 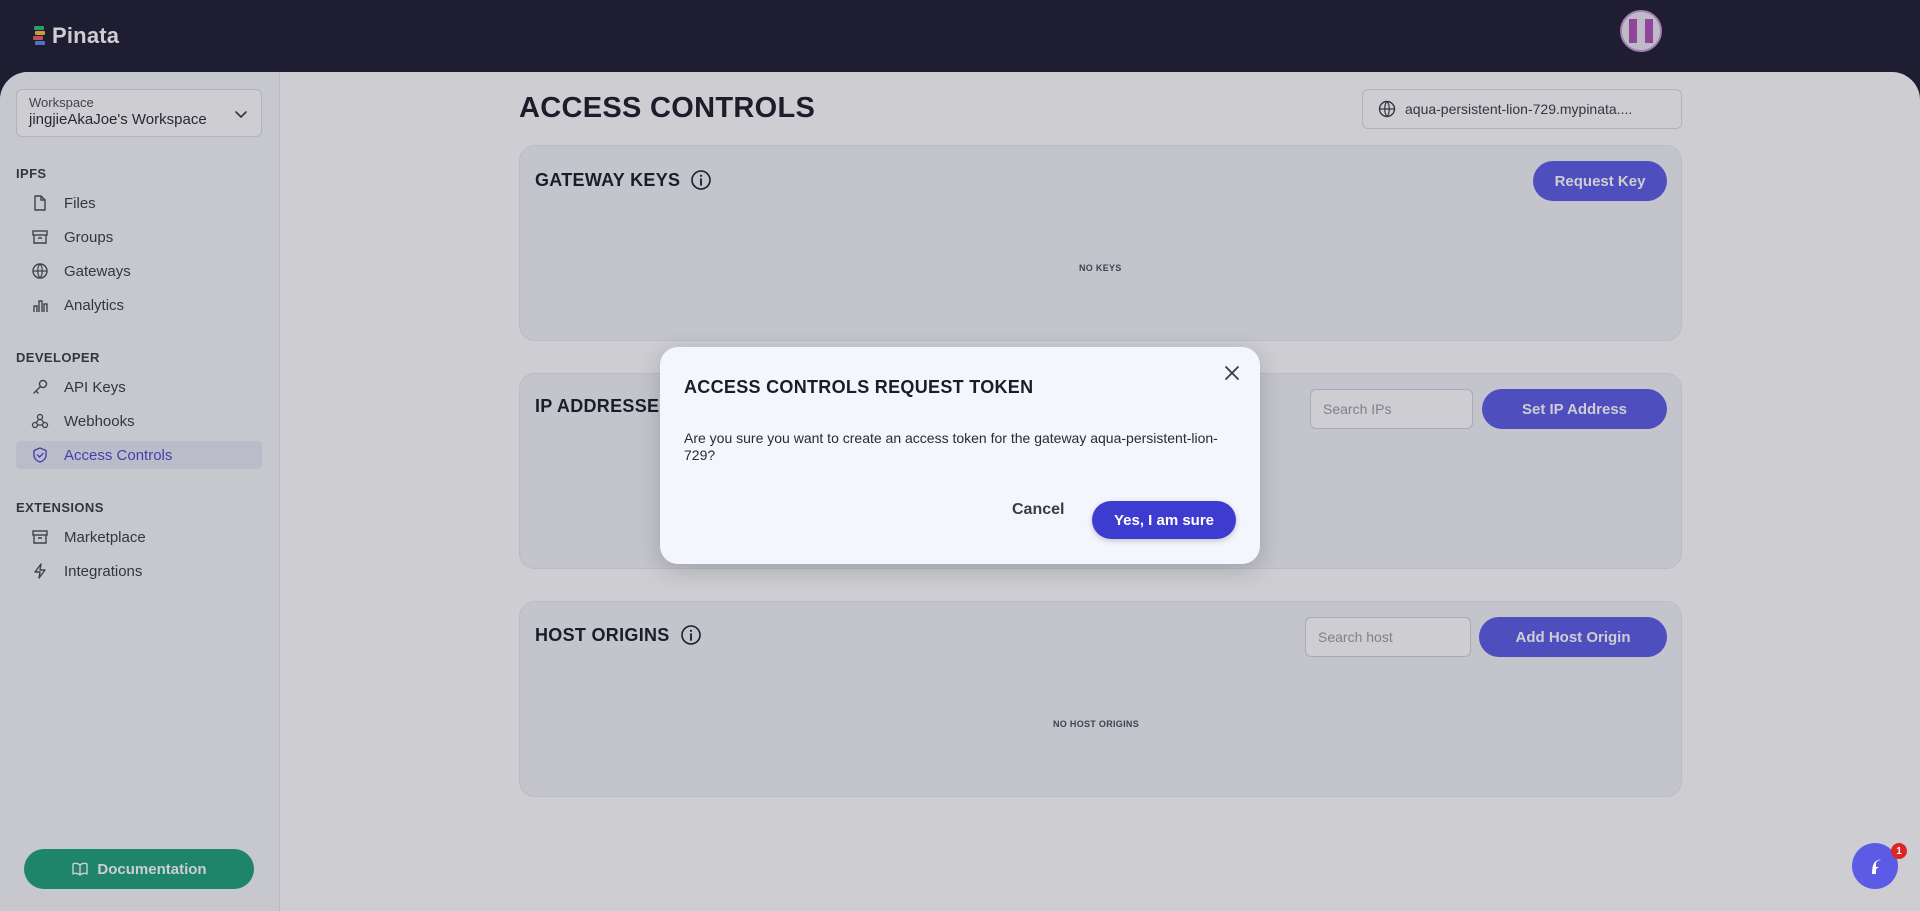 What do you see at coordinates (1876, 866) in the screenshot?
I see `chat-logo-icon` at bounding box center [1876, 866].